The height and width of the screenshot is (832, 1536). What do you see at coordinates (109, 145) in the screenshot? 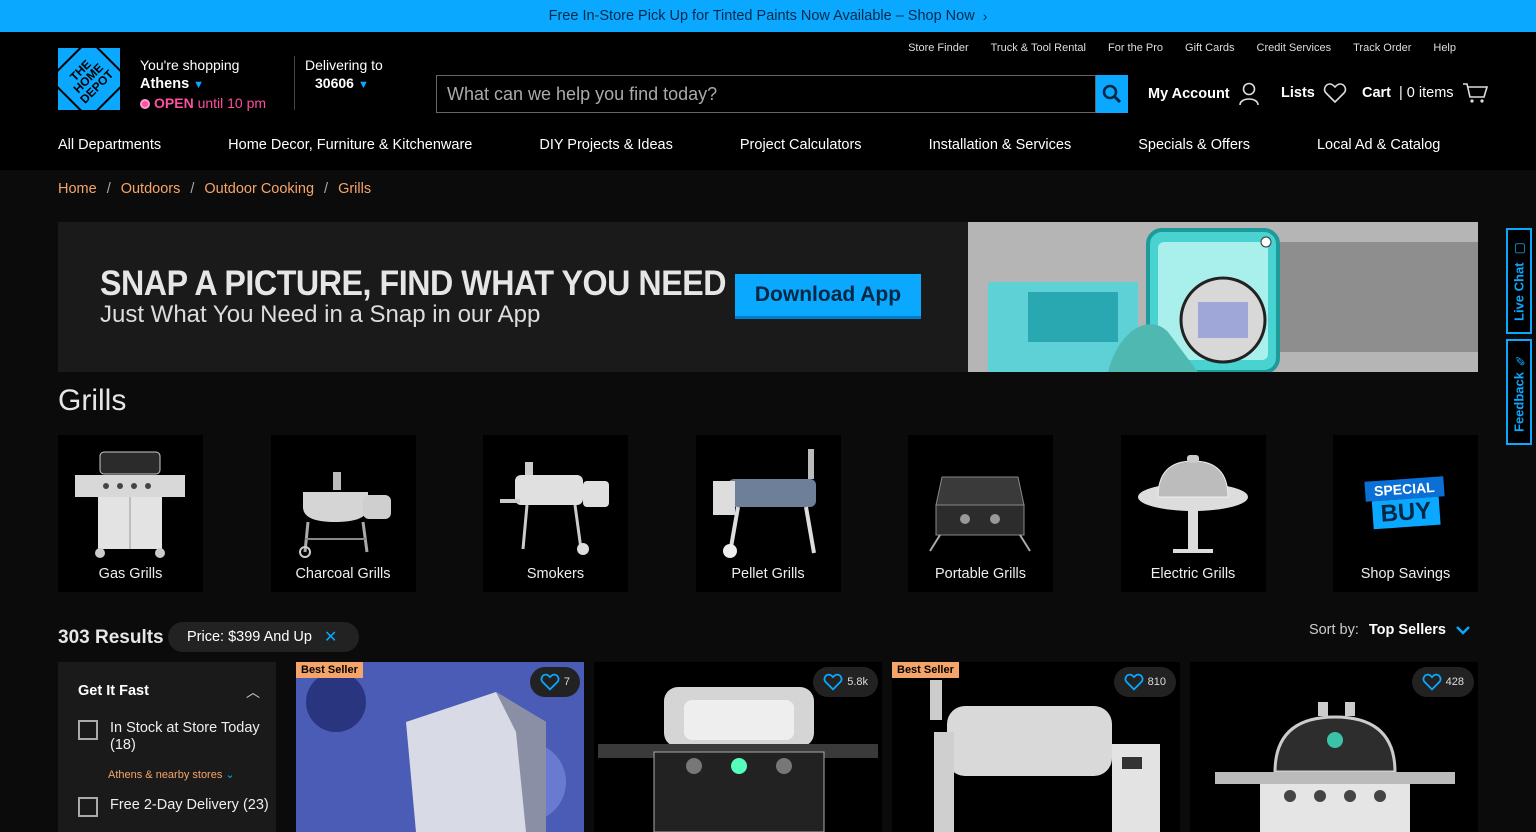
I see `nav-all-departments: All Departments` at bounding box center [109, 145].